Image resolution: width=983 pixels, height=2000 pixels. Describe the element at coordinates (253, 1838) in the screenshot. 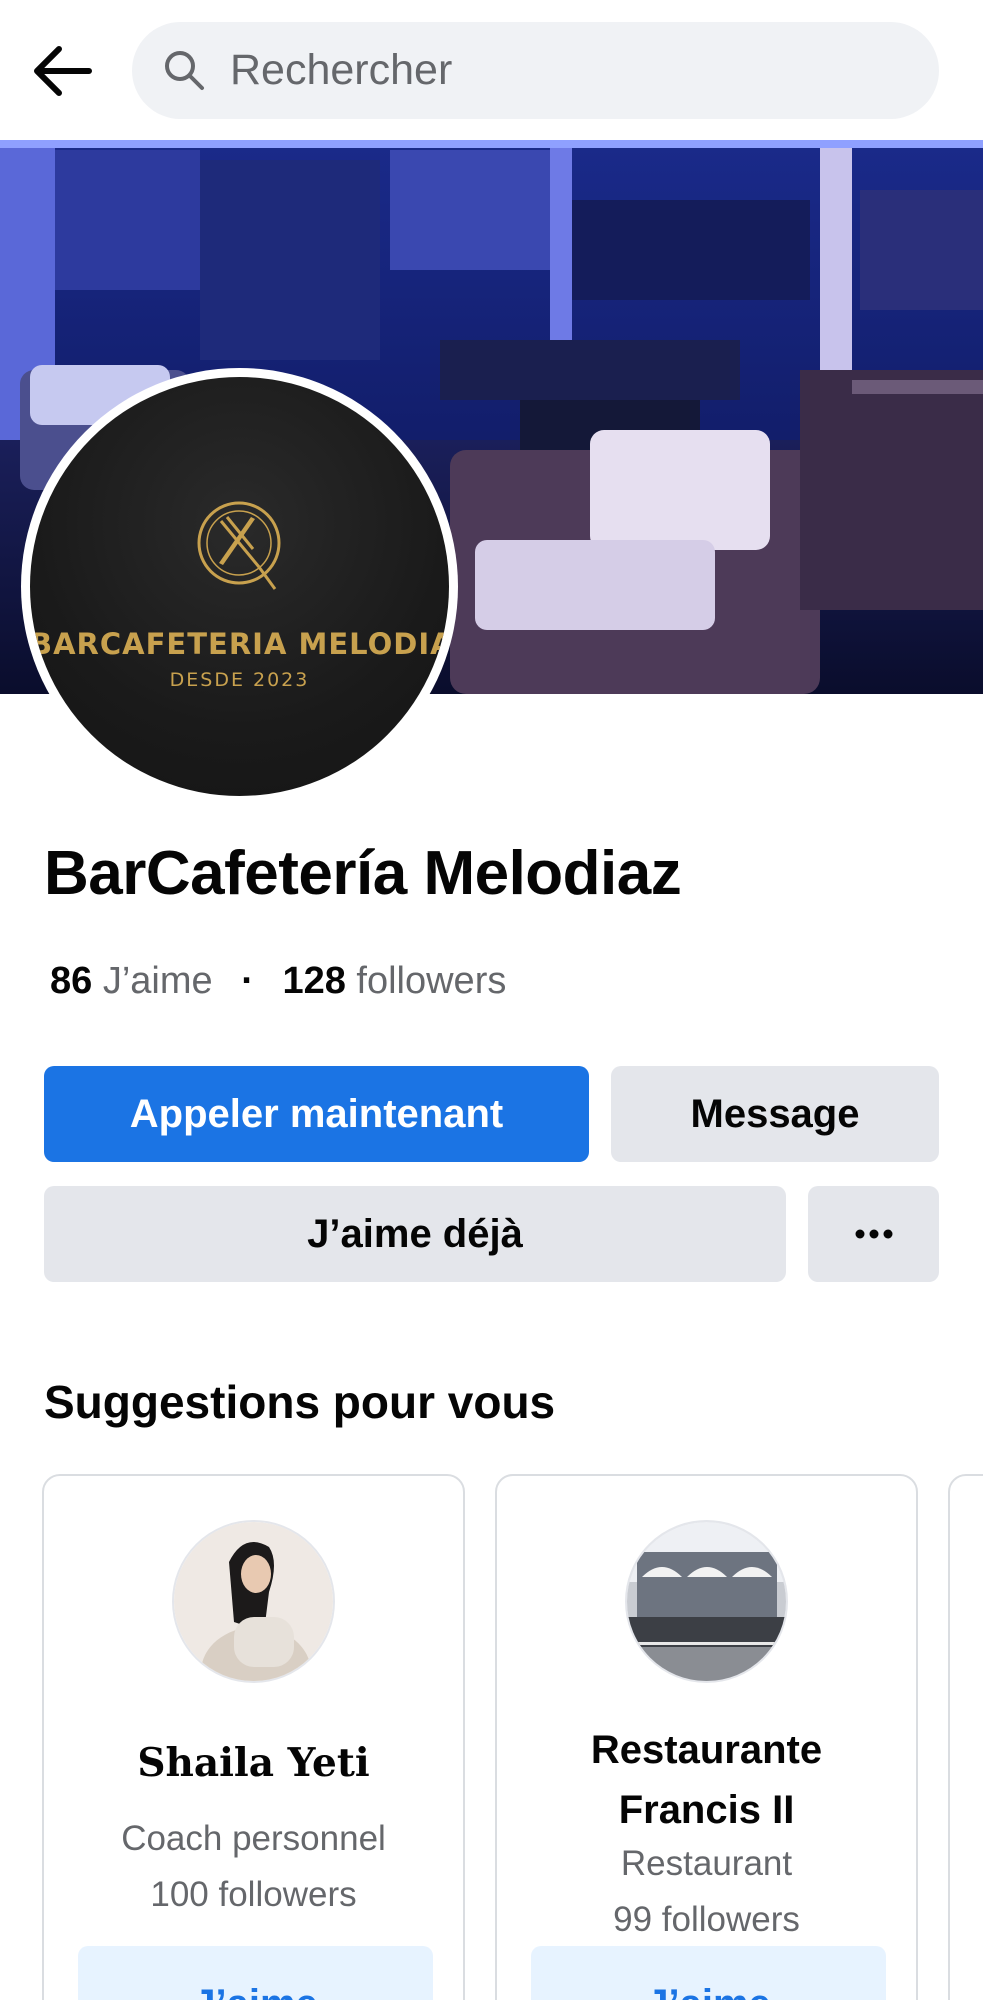

I see `suggestion-category: Coach personnel` at that location.